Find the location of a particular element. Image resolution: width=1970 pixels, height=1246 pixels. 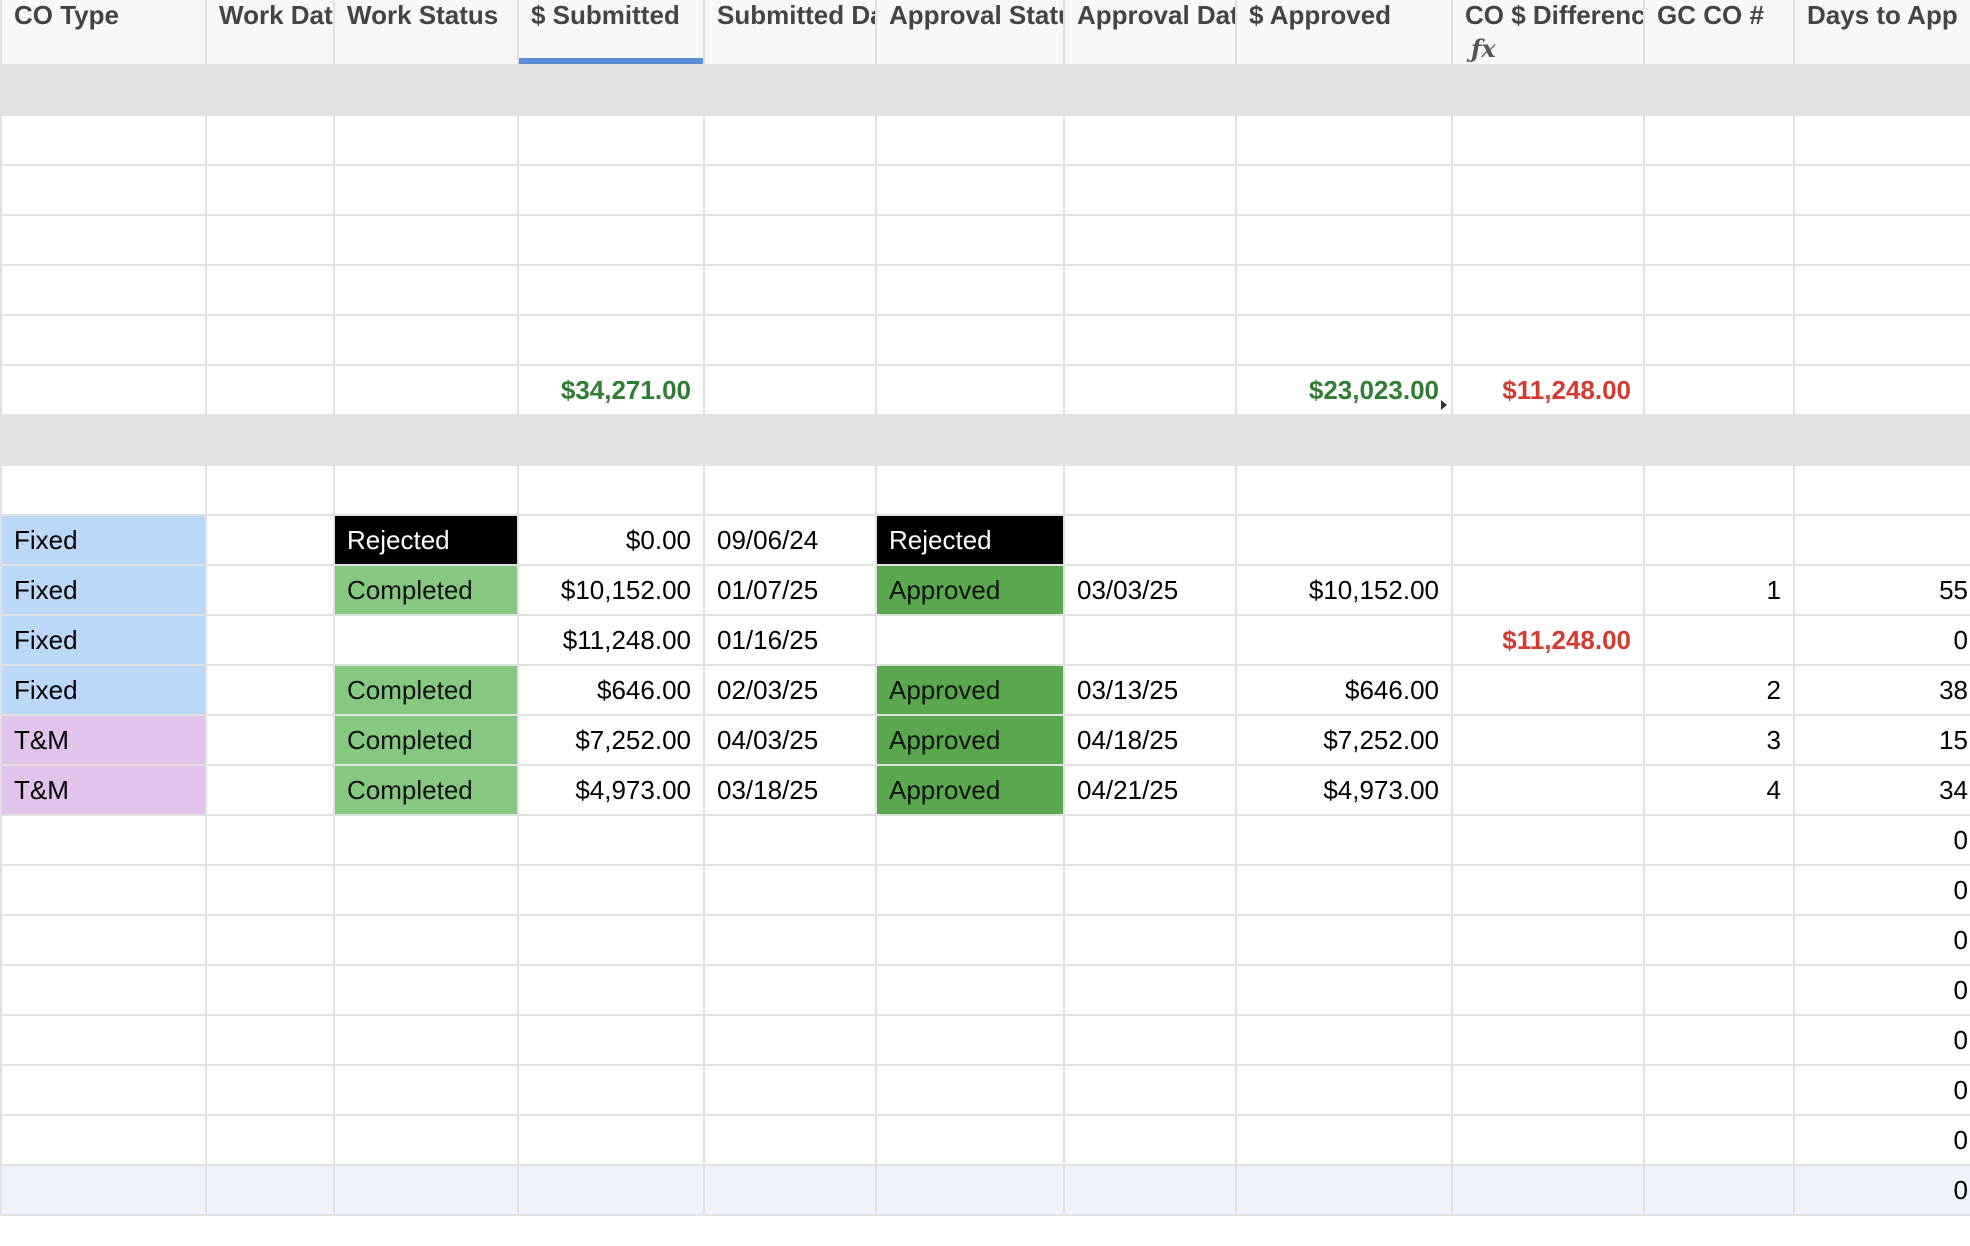

approval-status-cell is located at coordinates (970, 640).